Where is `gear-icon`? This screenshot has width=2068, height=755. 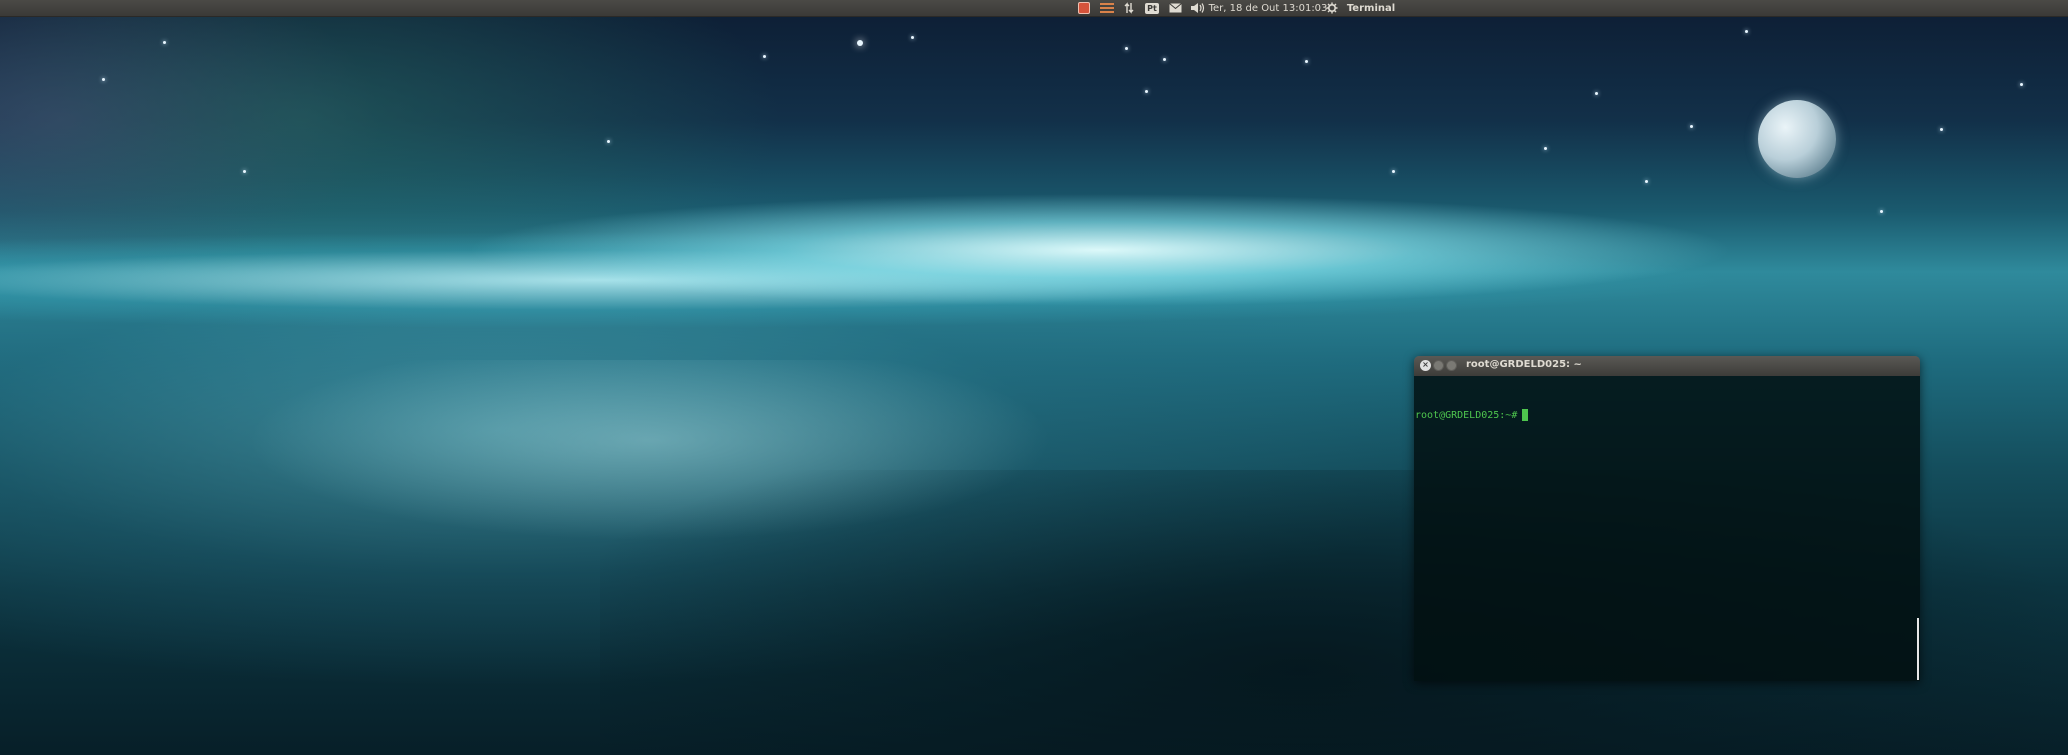
gear-icon is located at coordinates (1332, 8).